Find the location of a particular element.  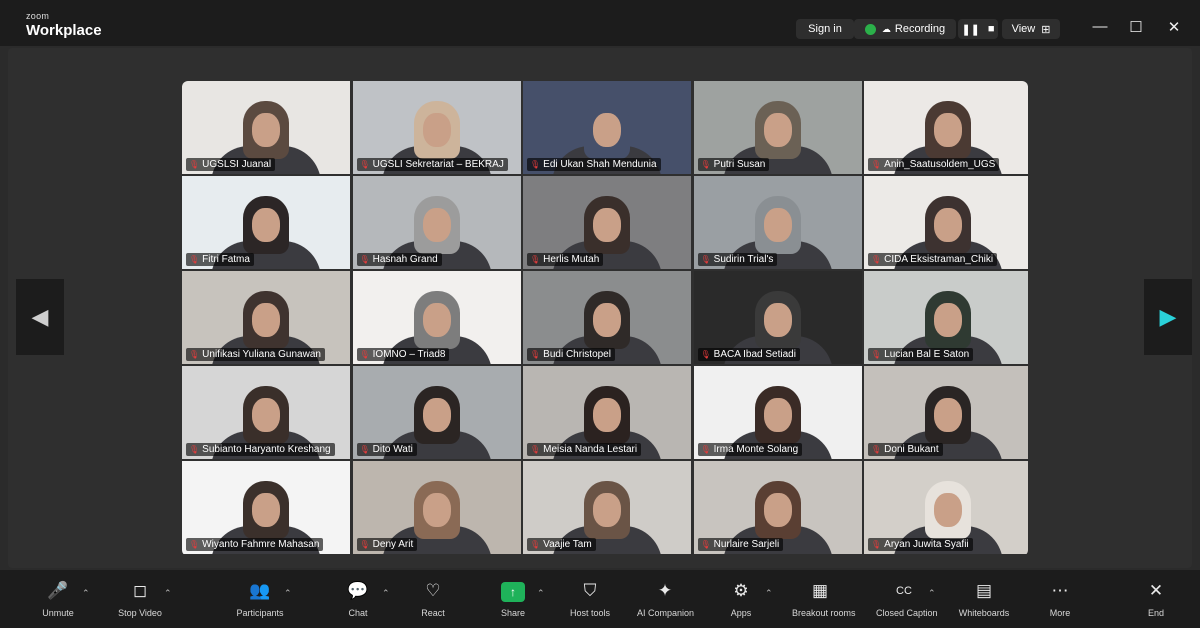

stop-video-button: ◻ Stop Video is located at coordinates (140, 599).